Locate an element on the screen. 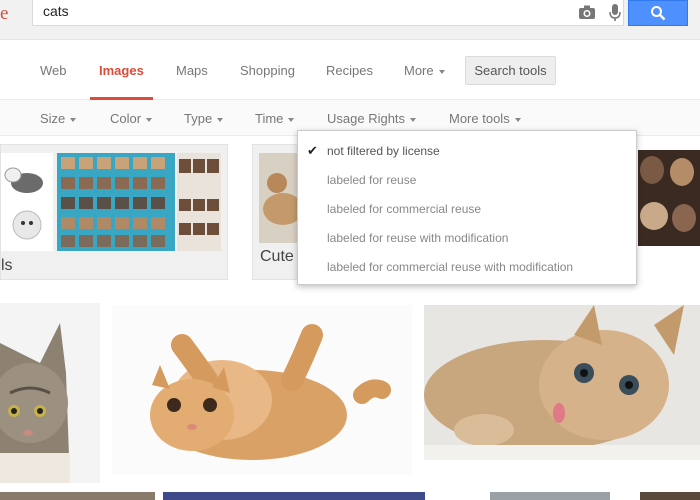  tool-type: Type is located at coordinates (204, 118).